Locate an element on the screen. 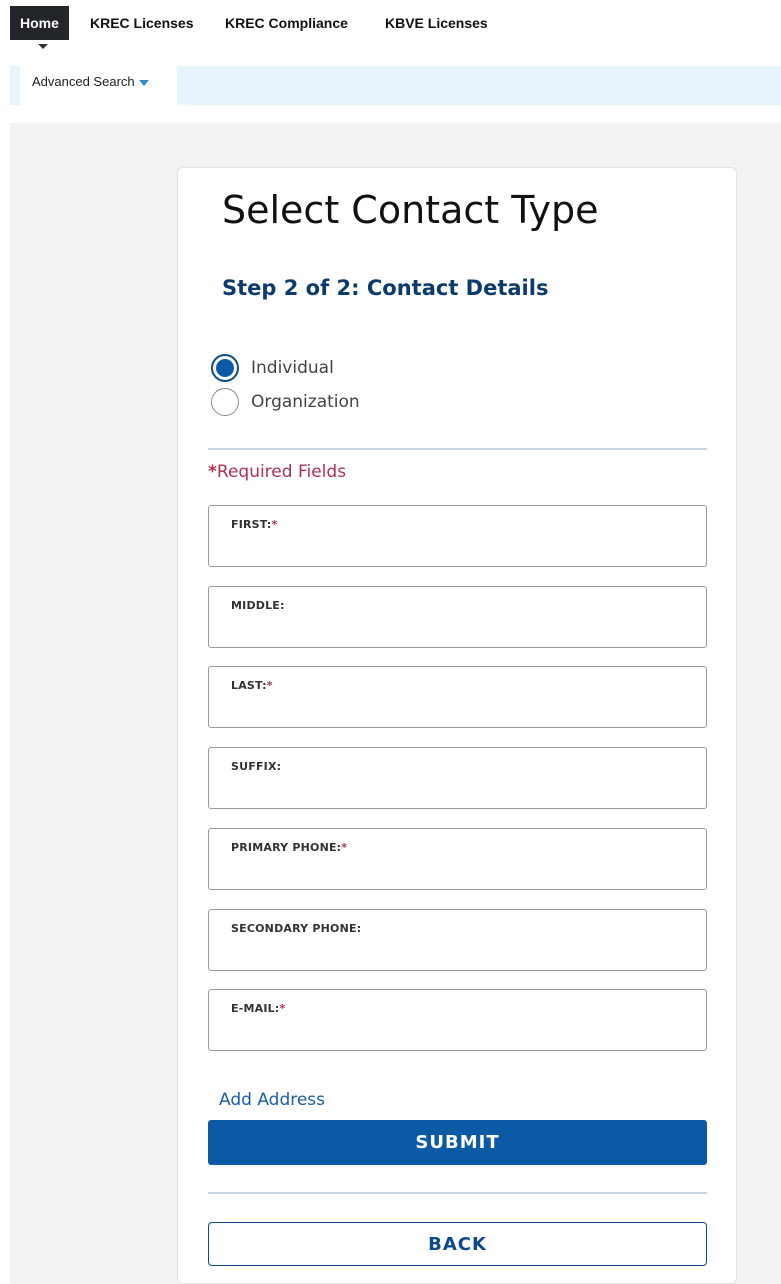  primary-phone-field: PRIMARY PHONE:* is located at coordinates (457, 859).